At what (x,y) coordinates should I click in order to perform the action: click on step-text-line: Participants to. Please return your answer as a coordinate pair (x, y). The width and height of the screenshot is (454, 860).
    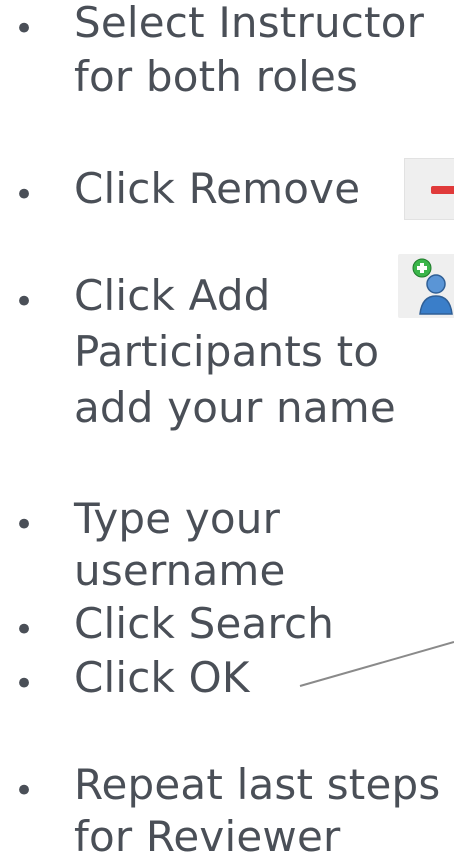
    Looking at the image, I should click on (227, 351).